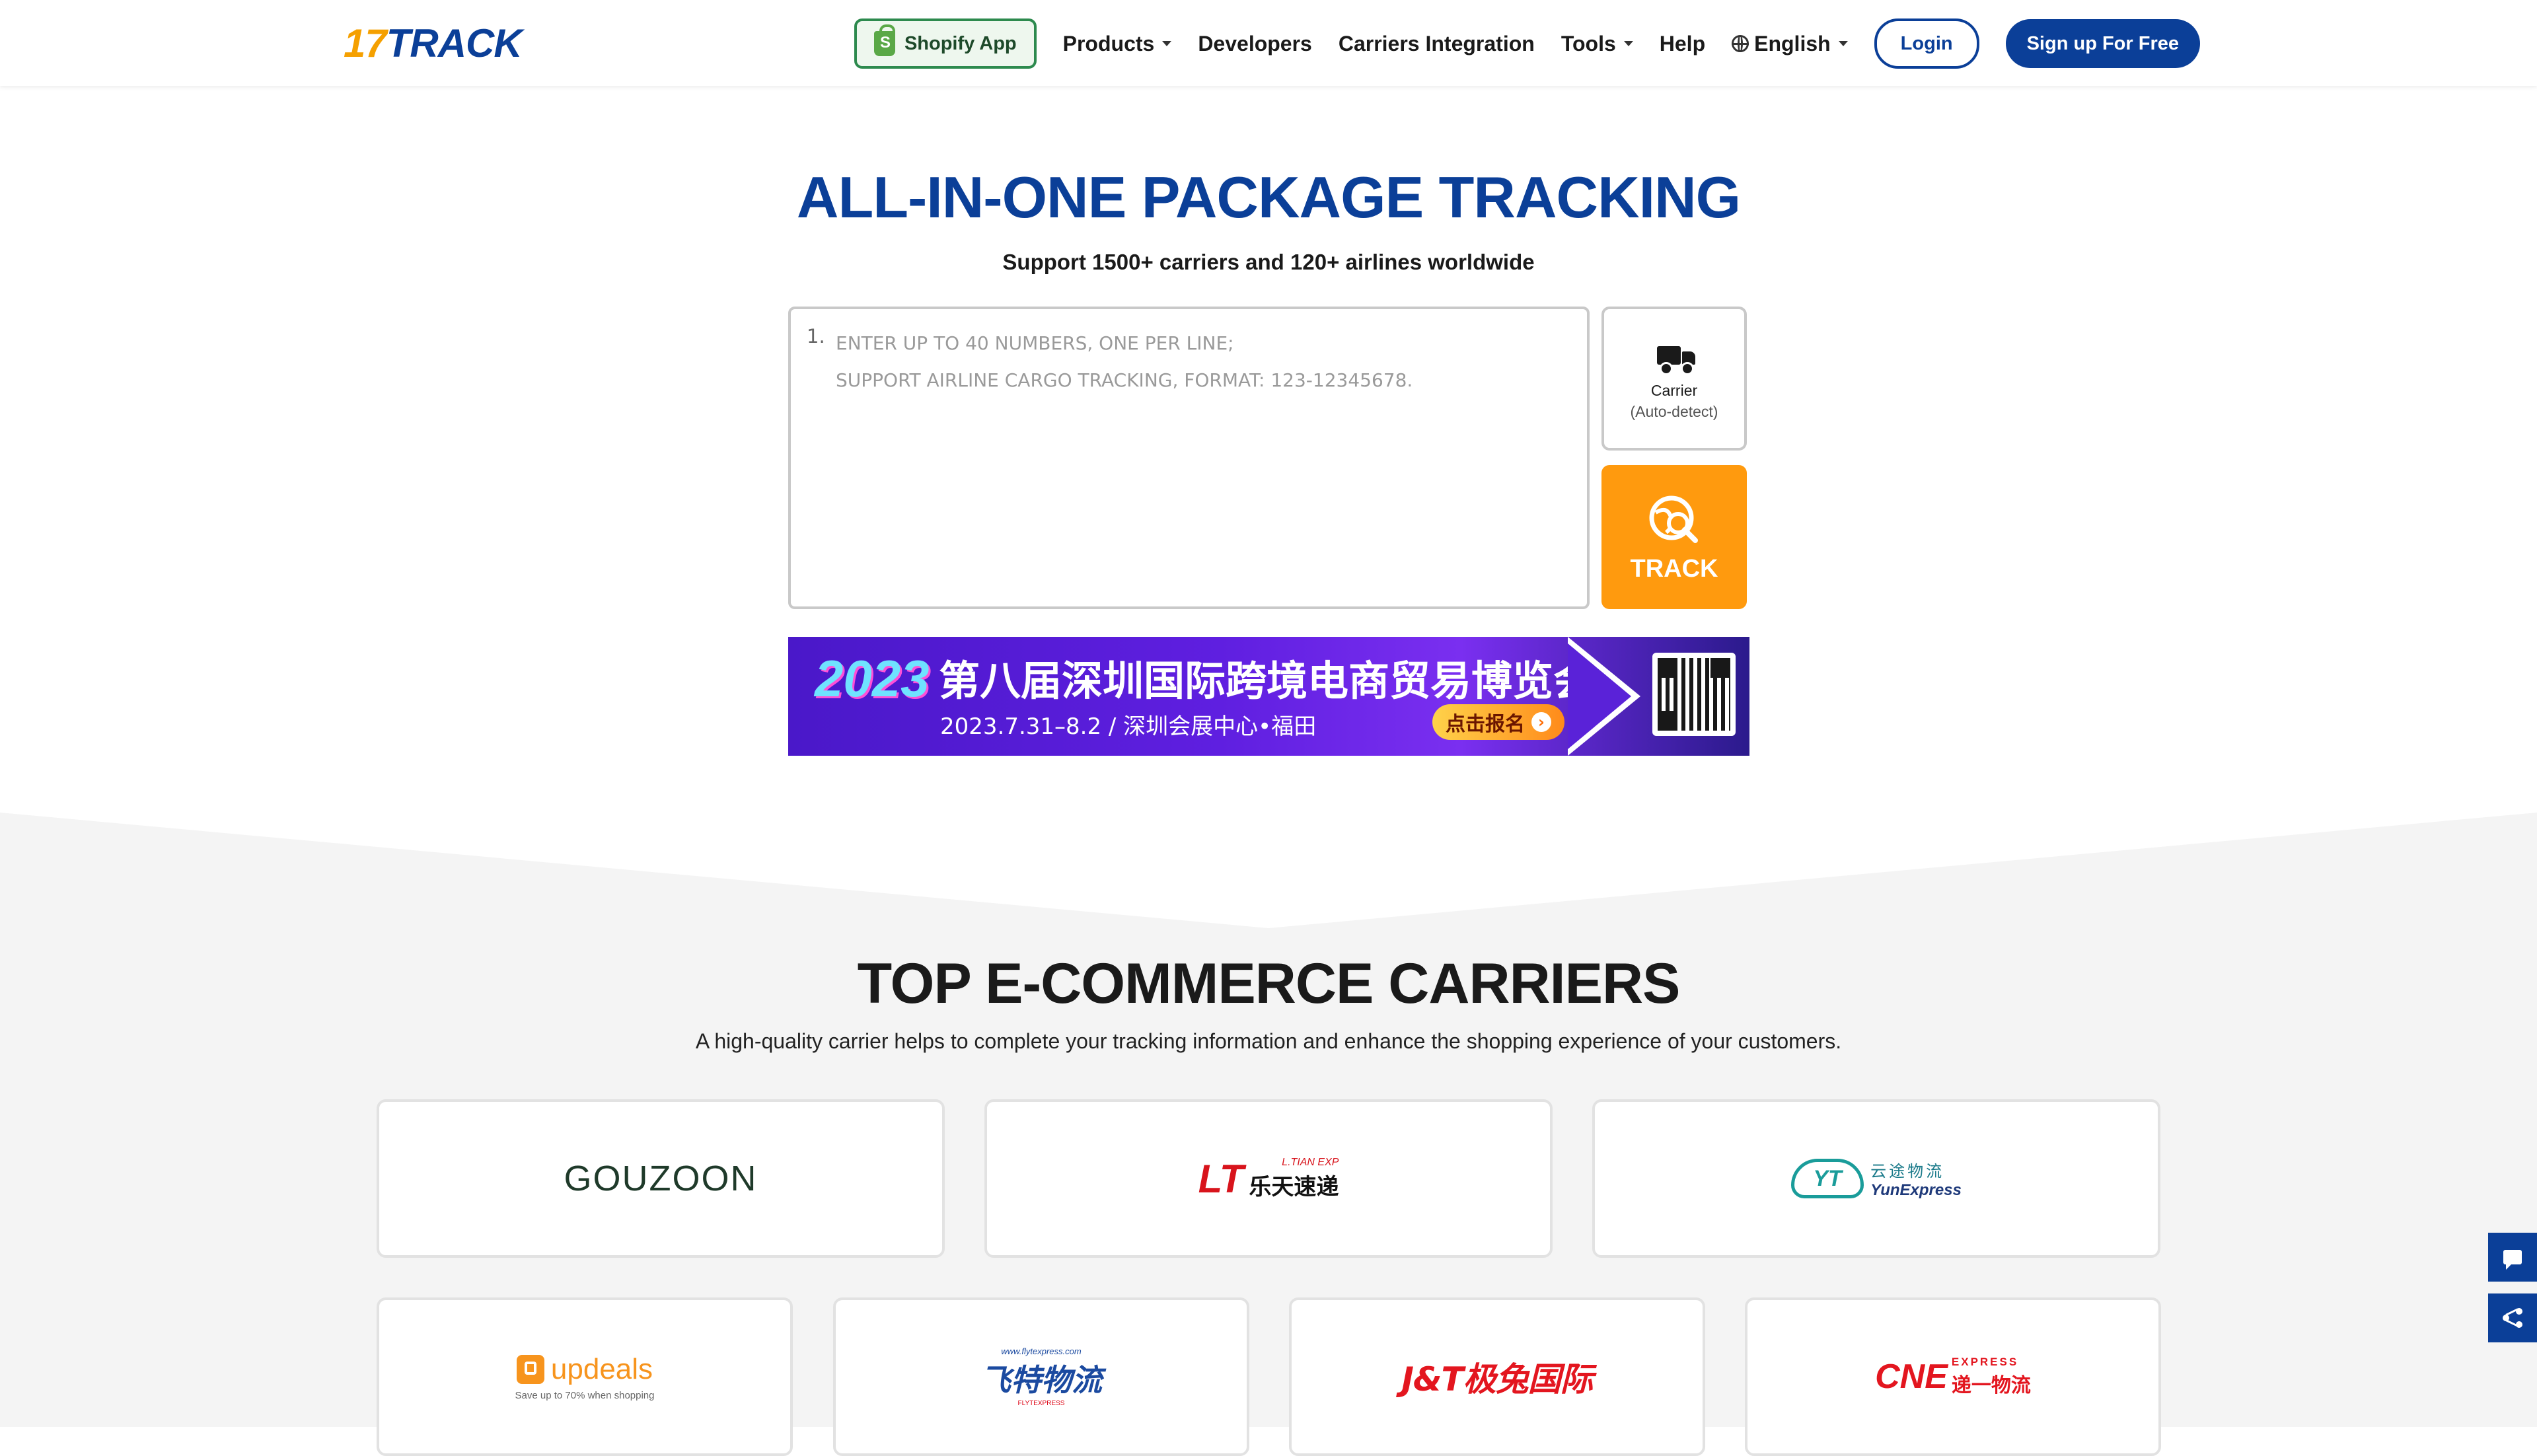 This screenshot has width=2537, height=1456. Describe the element at coordinates (1827, 1178) in the screenshot. I see `cloud-icon: YT` at that location.